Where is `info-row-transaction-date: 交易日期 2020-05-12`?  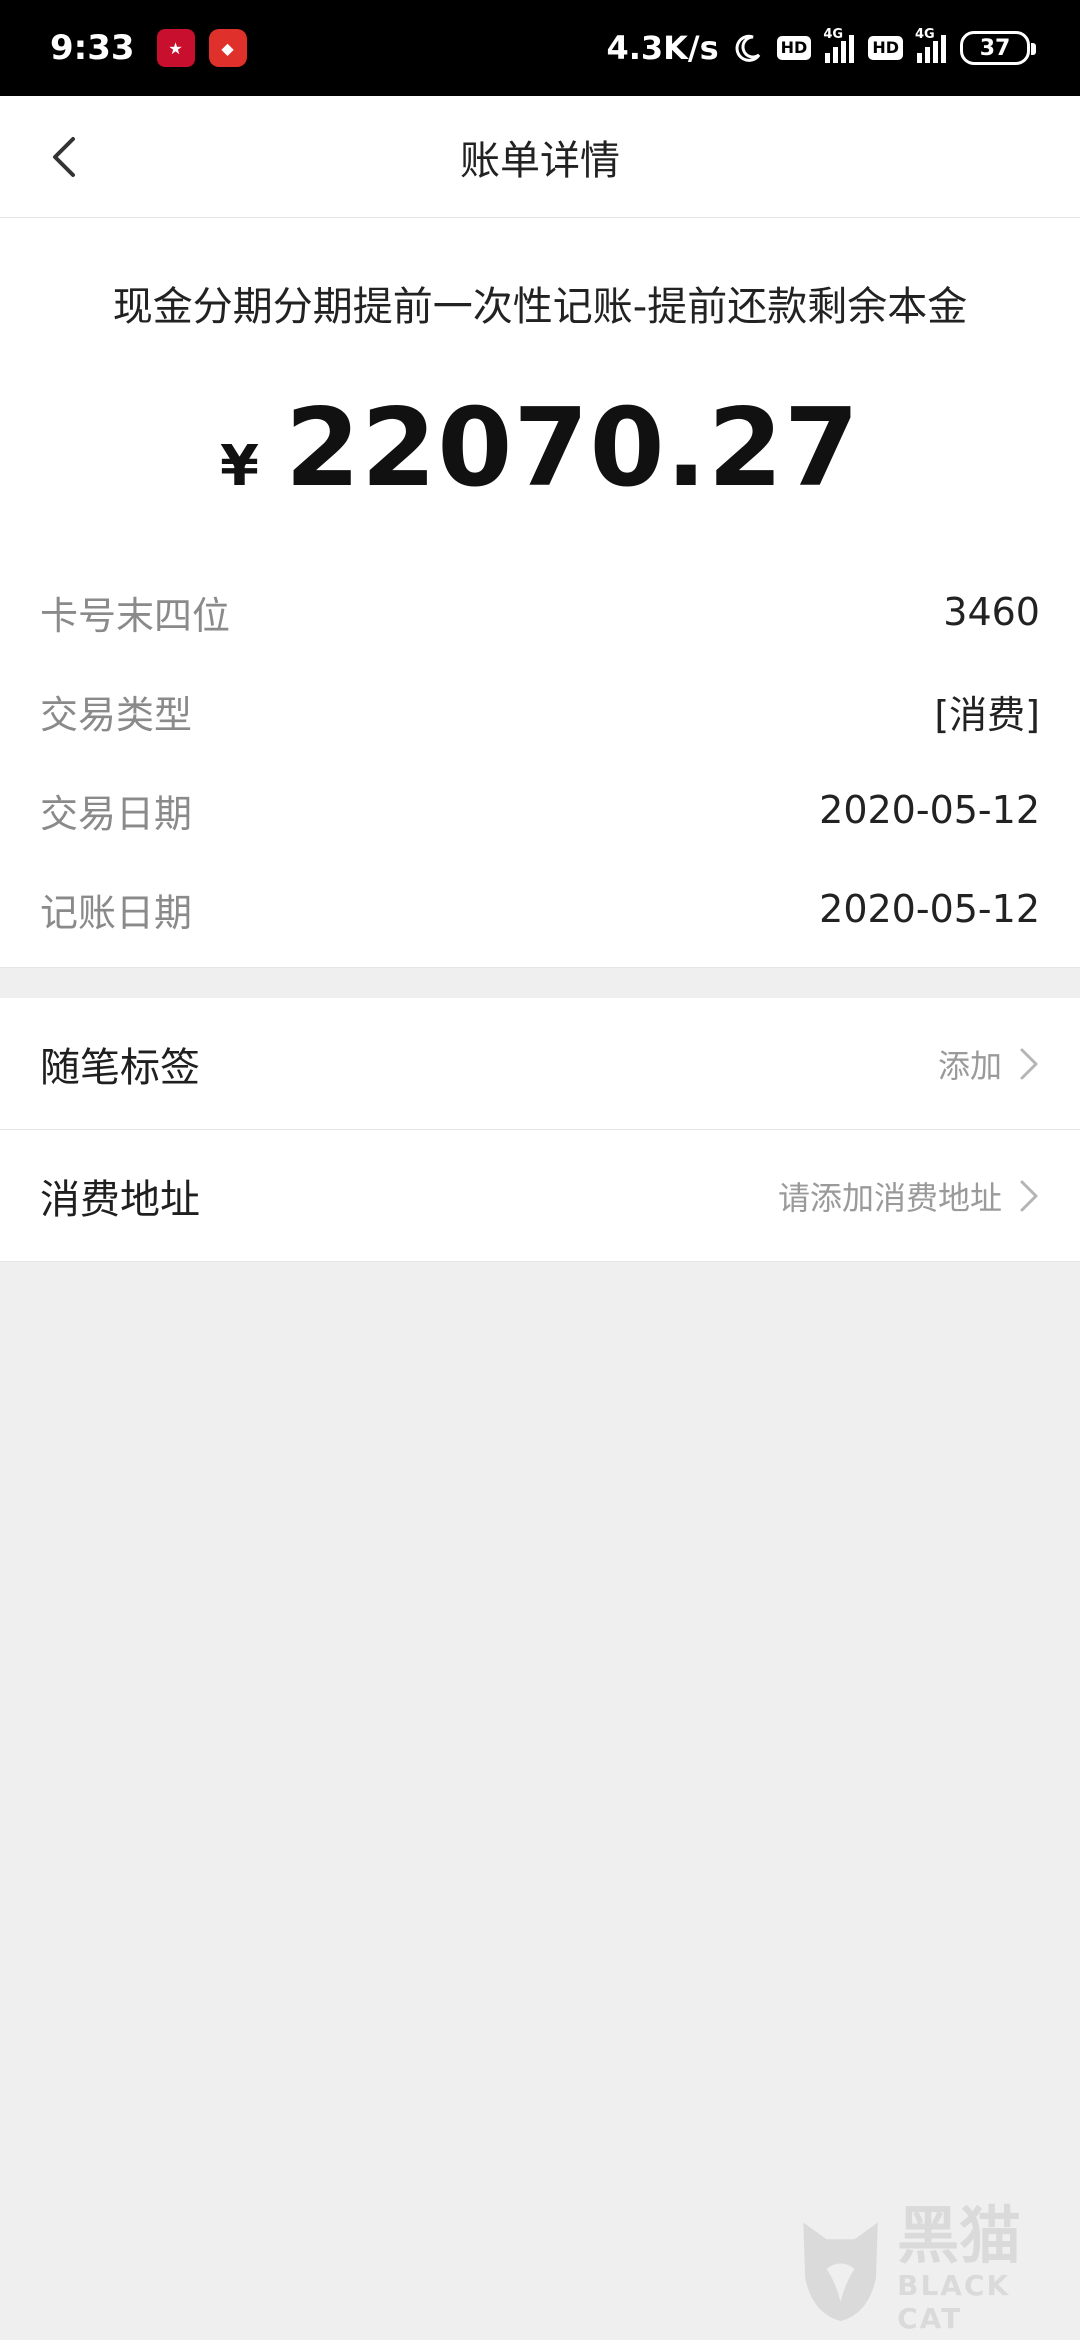 info-row-transaction-date: 交易日期 2020-05-12 is located at coordinates (540, 810).